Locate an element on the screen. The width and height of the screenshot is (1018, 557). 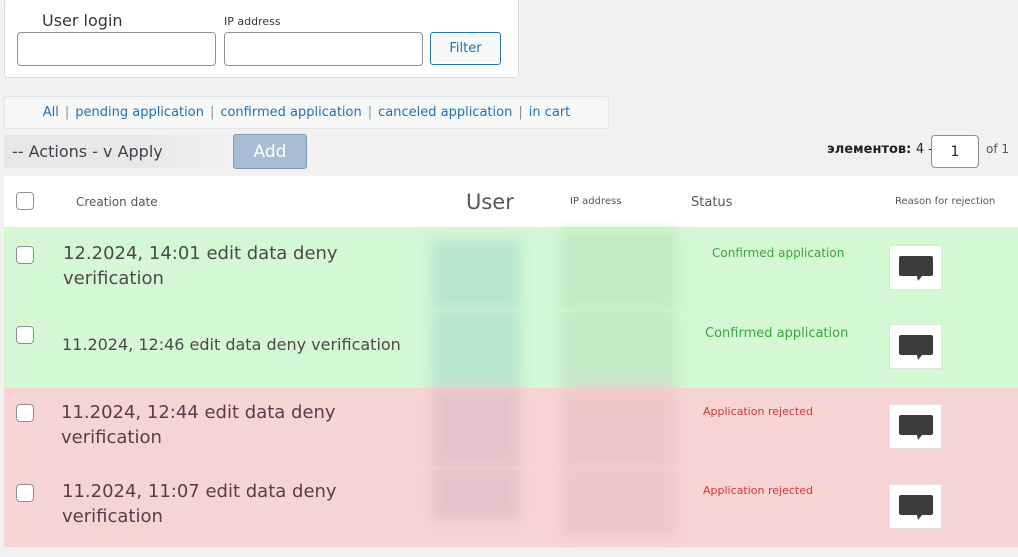
total-pages: of 1 is located at coordinates (998, 149).